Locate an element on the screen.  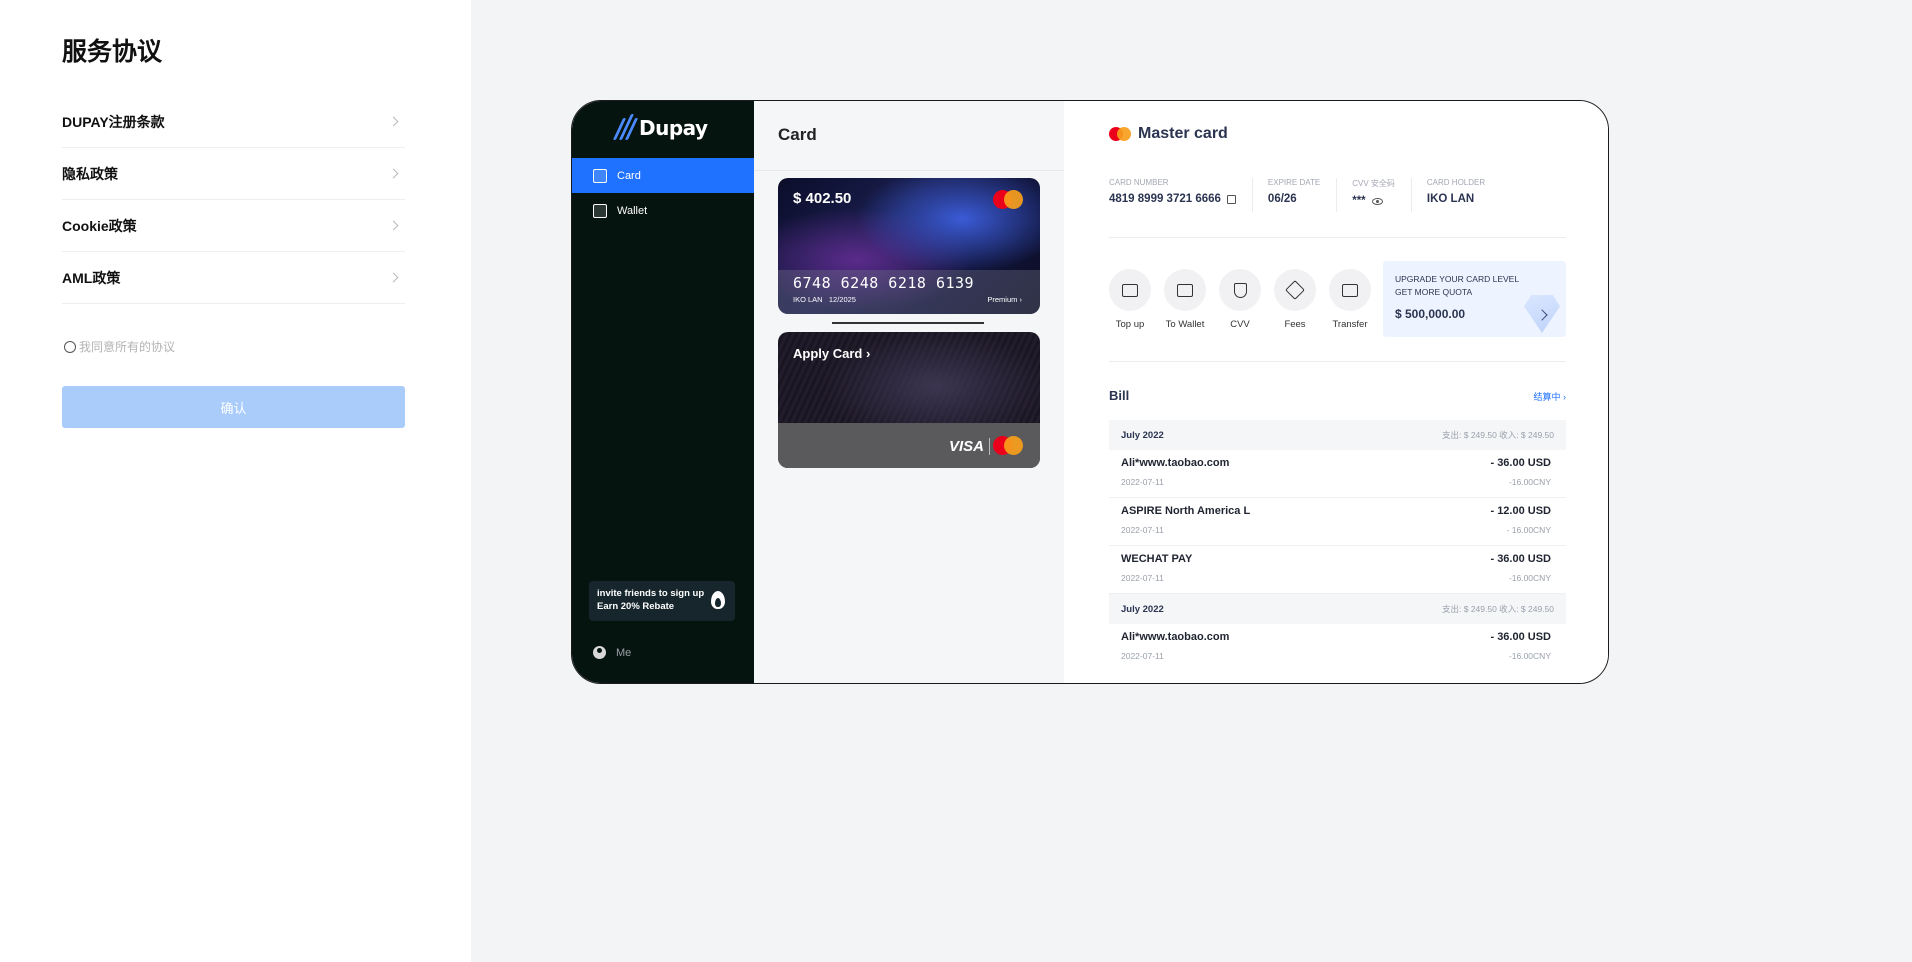
action-label: To Wallet is located at coordinates (1185, 324).